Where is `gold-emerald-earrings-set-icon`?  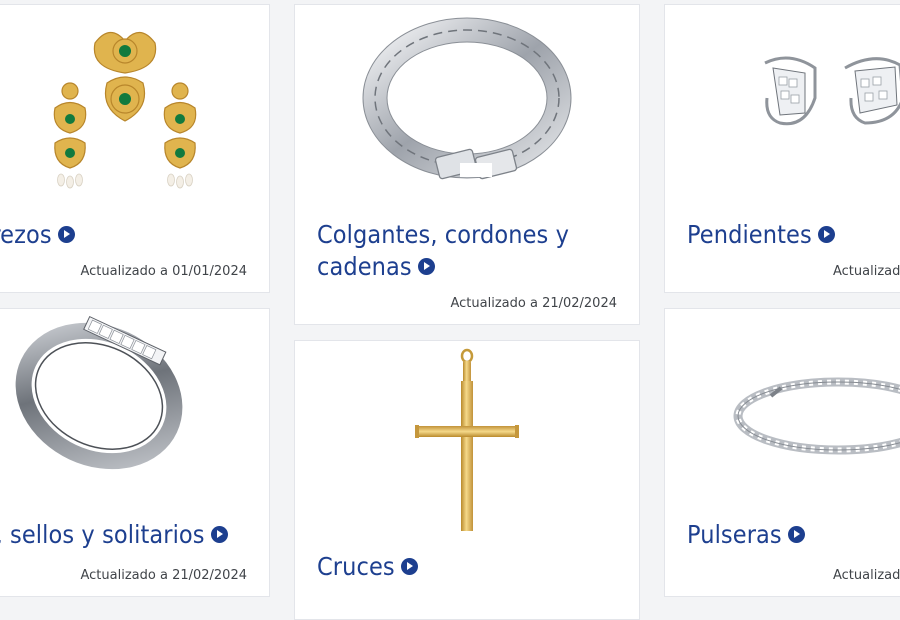 gold-emerald-earrings-set-icon is located at coordinates (125, 109).